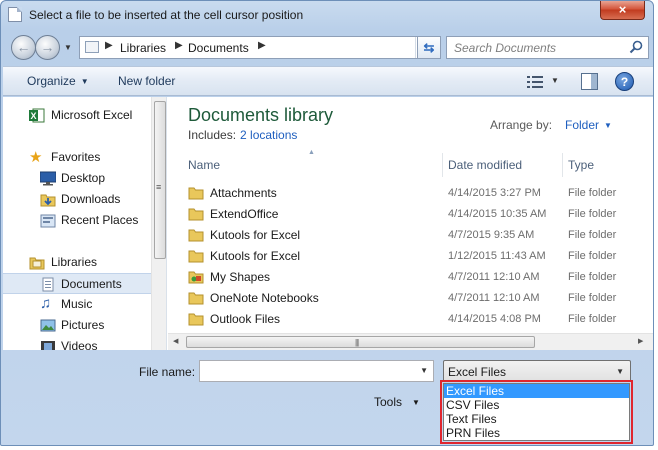 The image size is (658, 450). What do you see at coordinates (360, 342) in the screenshot?
I see `scrollbar-thumb: |||` at bounding box center [360, 342].